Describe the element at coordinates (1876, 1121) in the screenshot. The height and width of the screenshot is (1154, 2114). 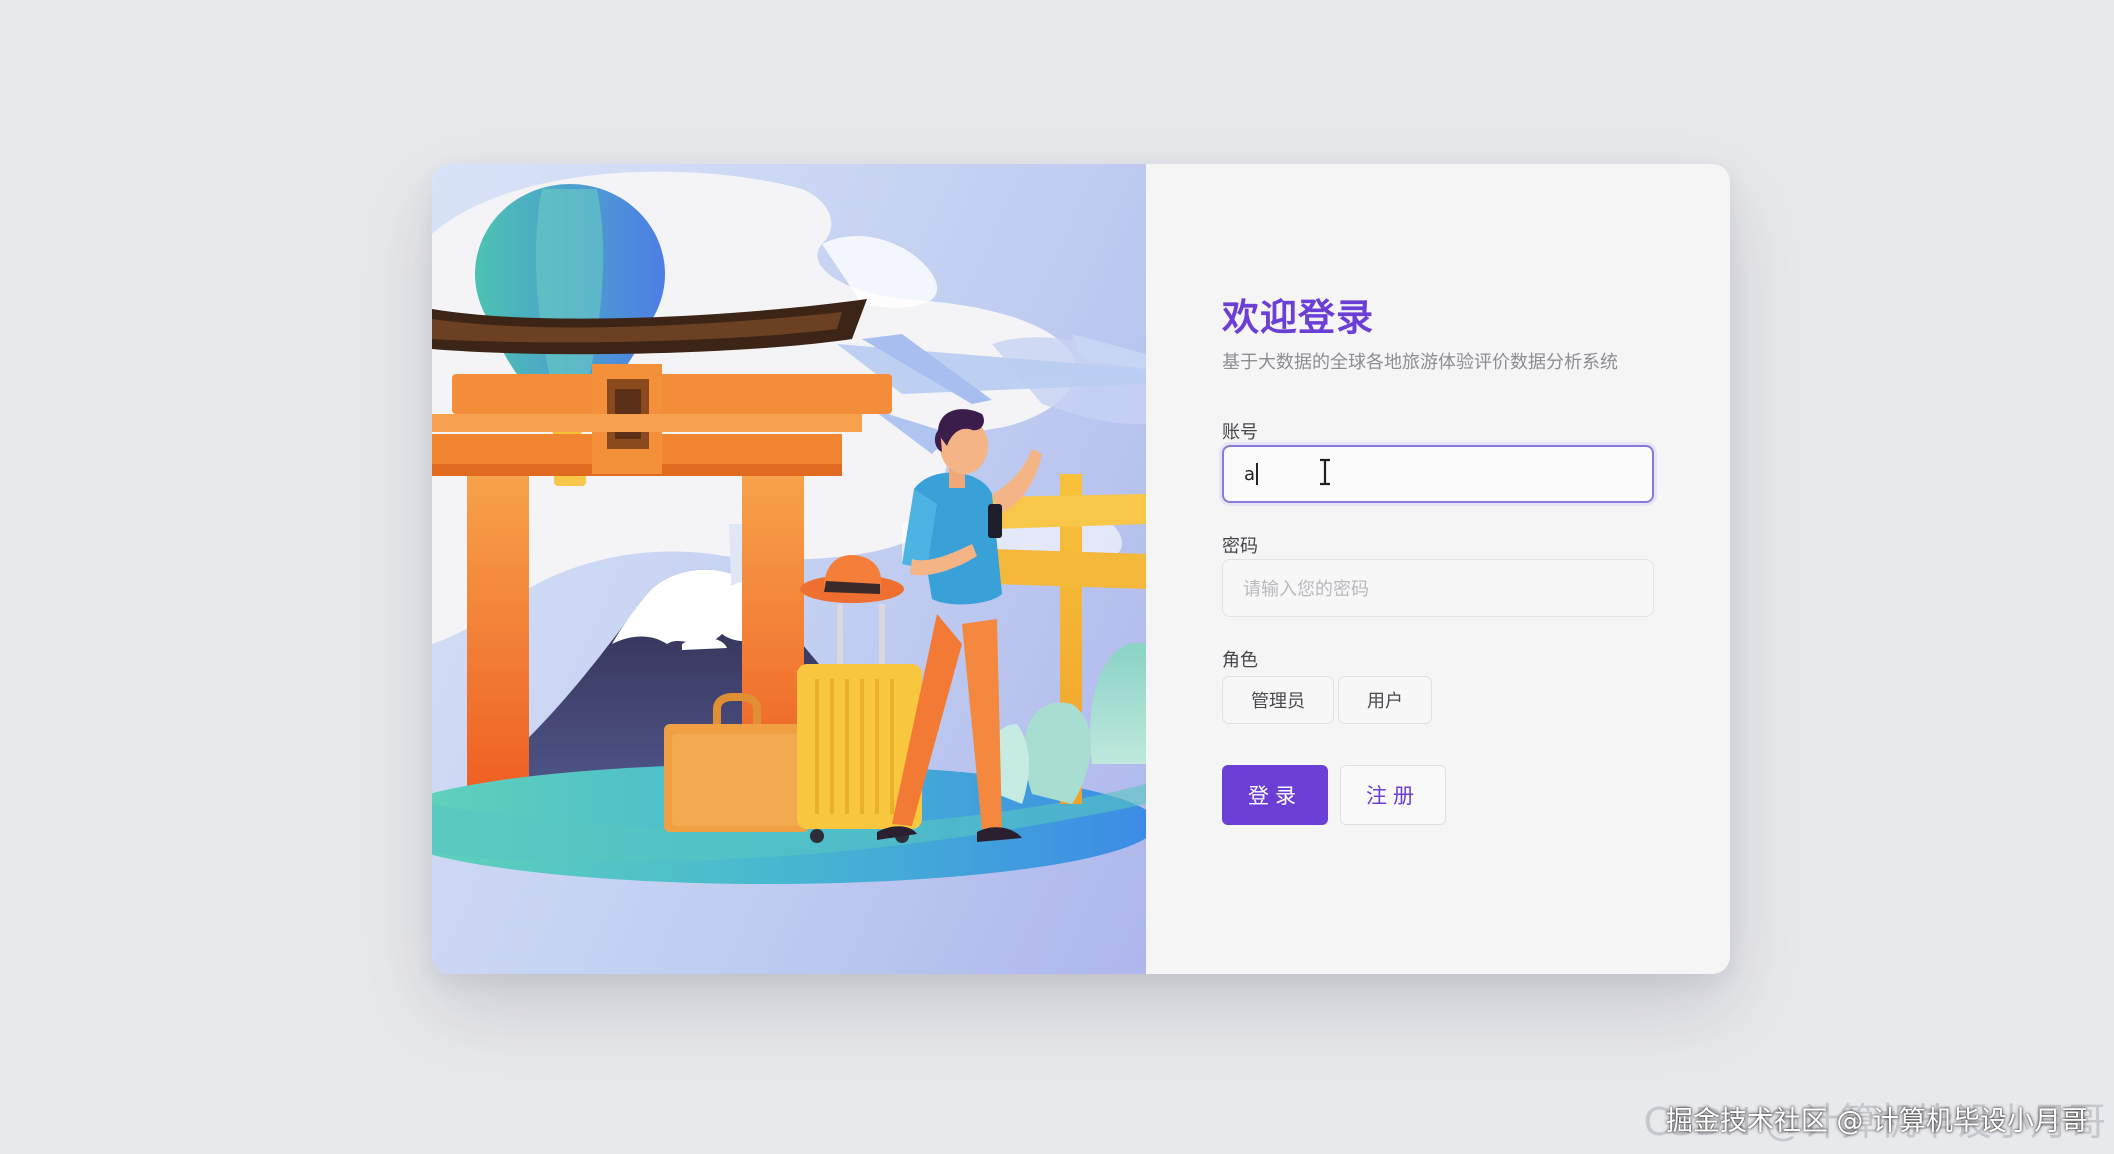
I see `juejin-watermark: 掘金技术社区 @ 计算机毕设小月哥` at that location.